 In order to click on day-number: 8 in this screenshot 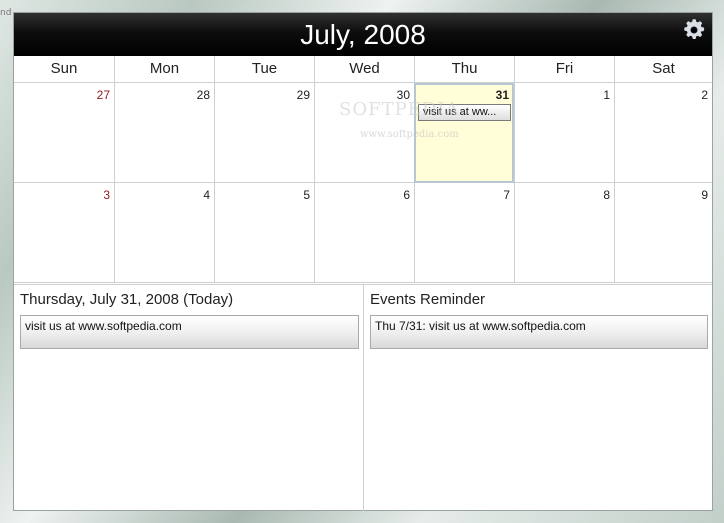, I will do `click(606, 195)`.